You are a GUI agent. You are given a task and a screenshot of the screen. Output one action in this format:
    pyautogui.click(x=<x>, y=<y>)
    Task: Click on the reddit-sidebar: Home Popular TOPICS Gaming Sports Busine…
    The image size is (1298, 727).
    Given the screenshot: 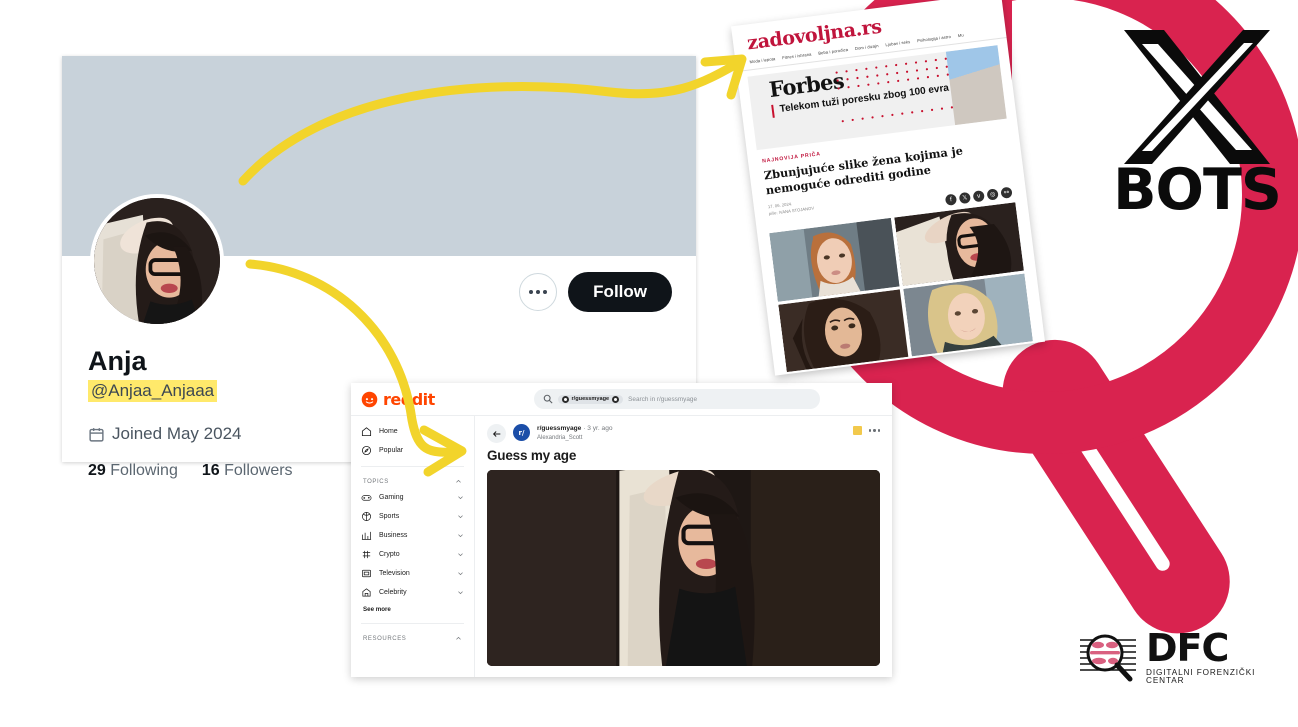 What is the action you would take?
    pyautogui.click(x=413, y=546)
    